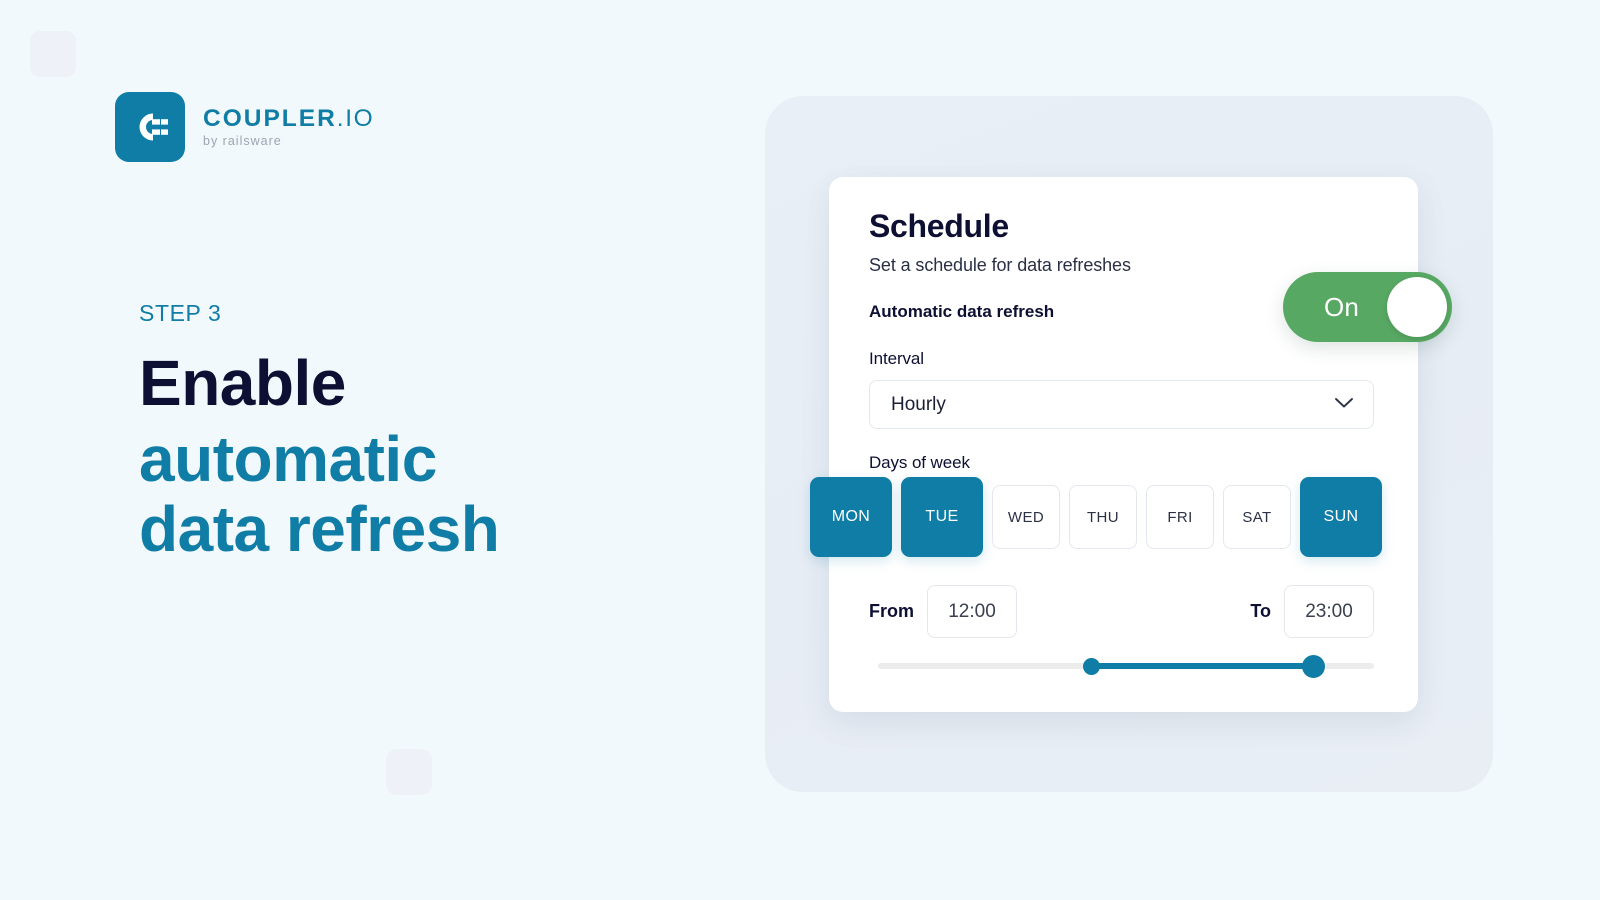 This screenshot has height=900, width=1600. I want to click on interval-select: Hourly, so click(1121, 405).